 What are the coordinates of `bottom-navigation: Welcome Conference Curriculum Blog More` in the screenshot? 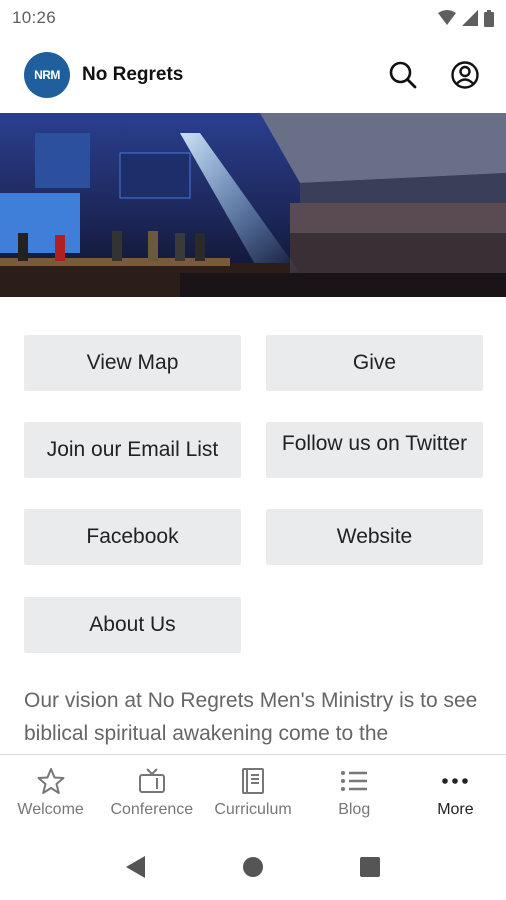 It's located at (253, 794).